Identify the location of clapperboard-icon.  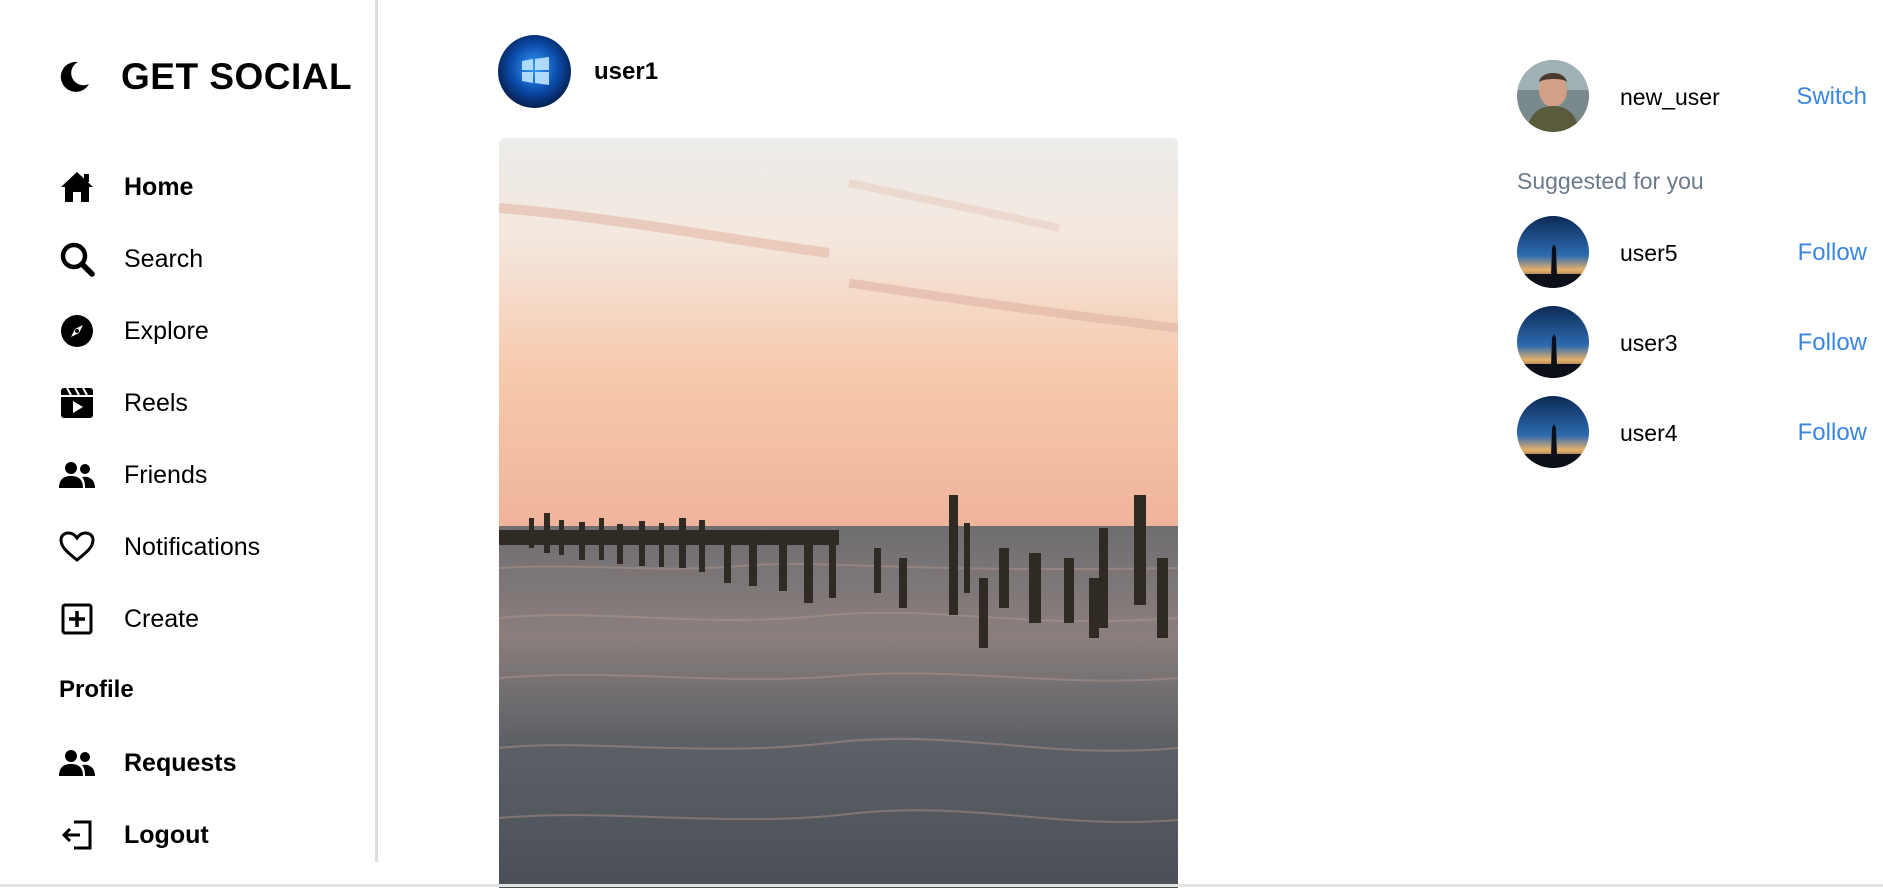
(77, 403).